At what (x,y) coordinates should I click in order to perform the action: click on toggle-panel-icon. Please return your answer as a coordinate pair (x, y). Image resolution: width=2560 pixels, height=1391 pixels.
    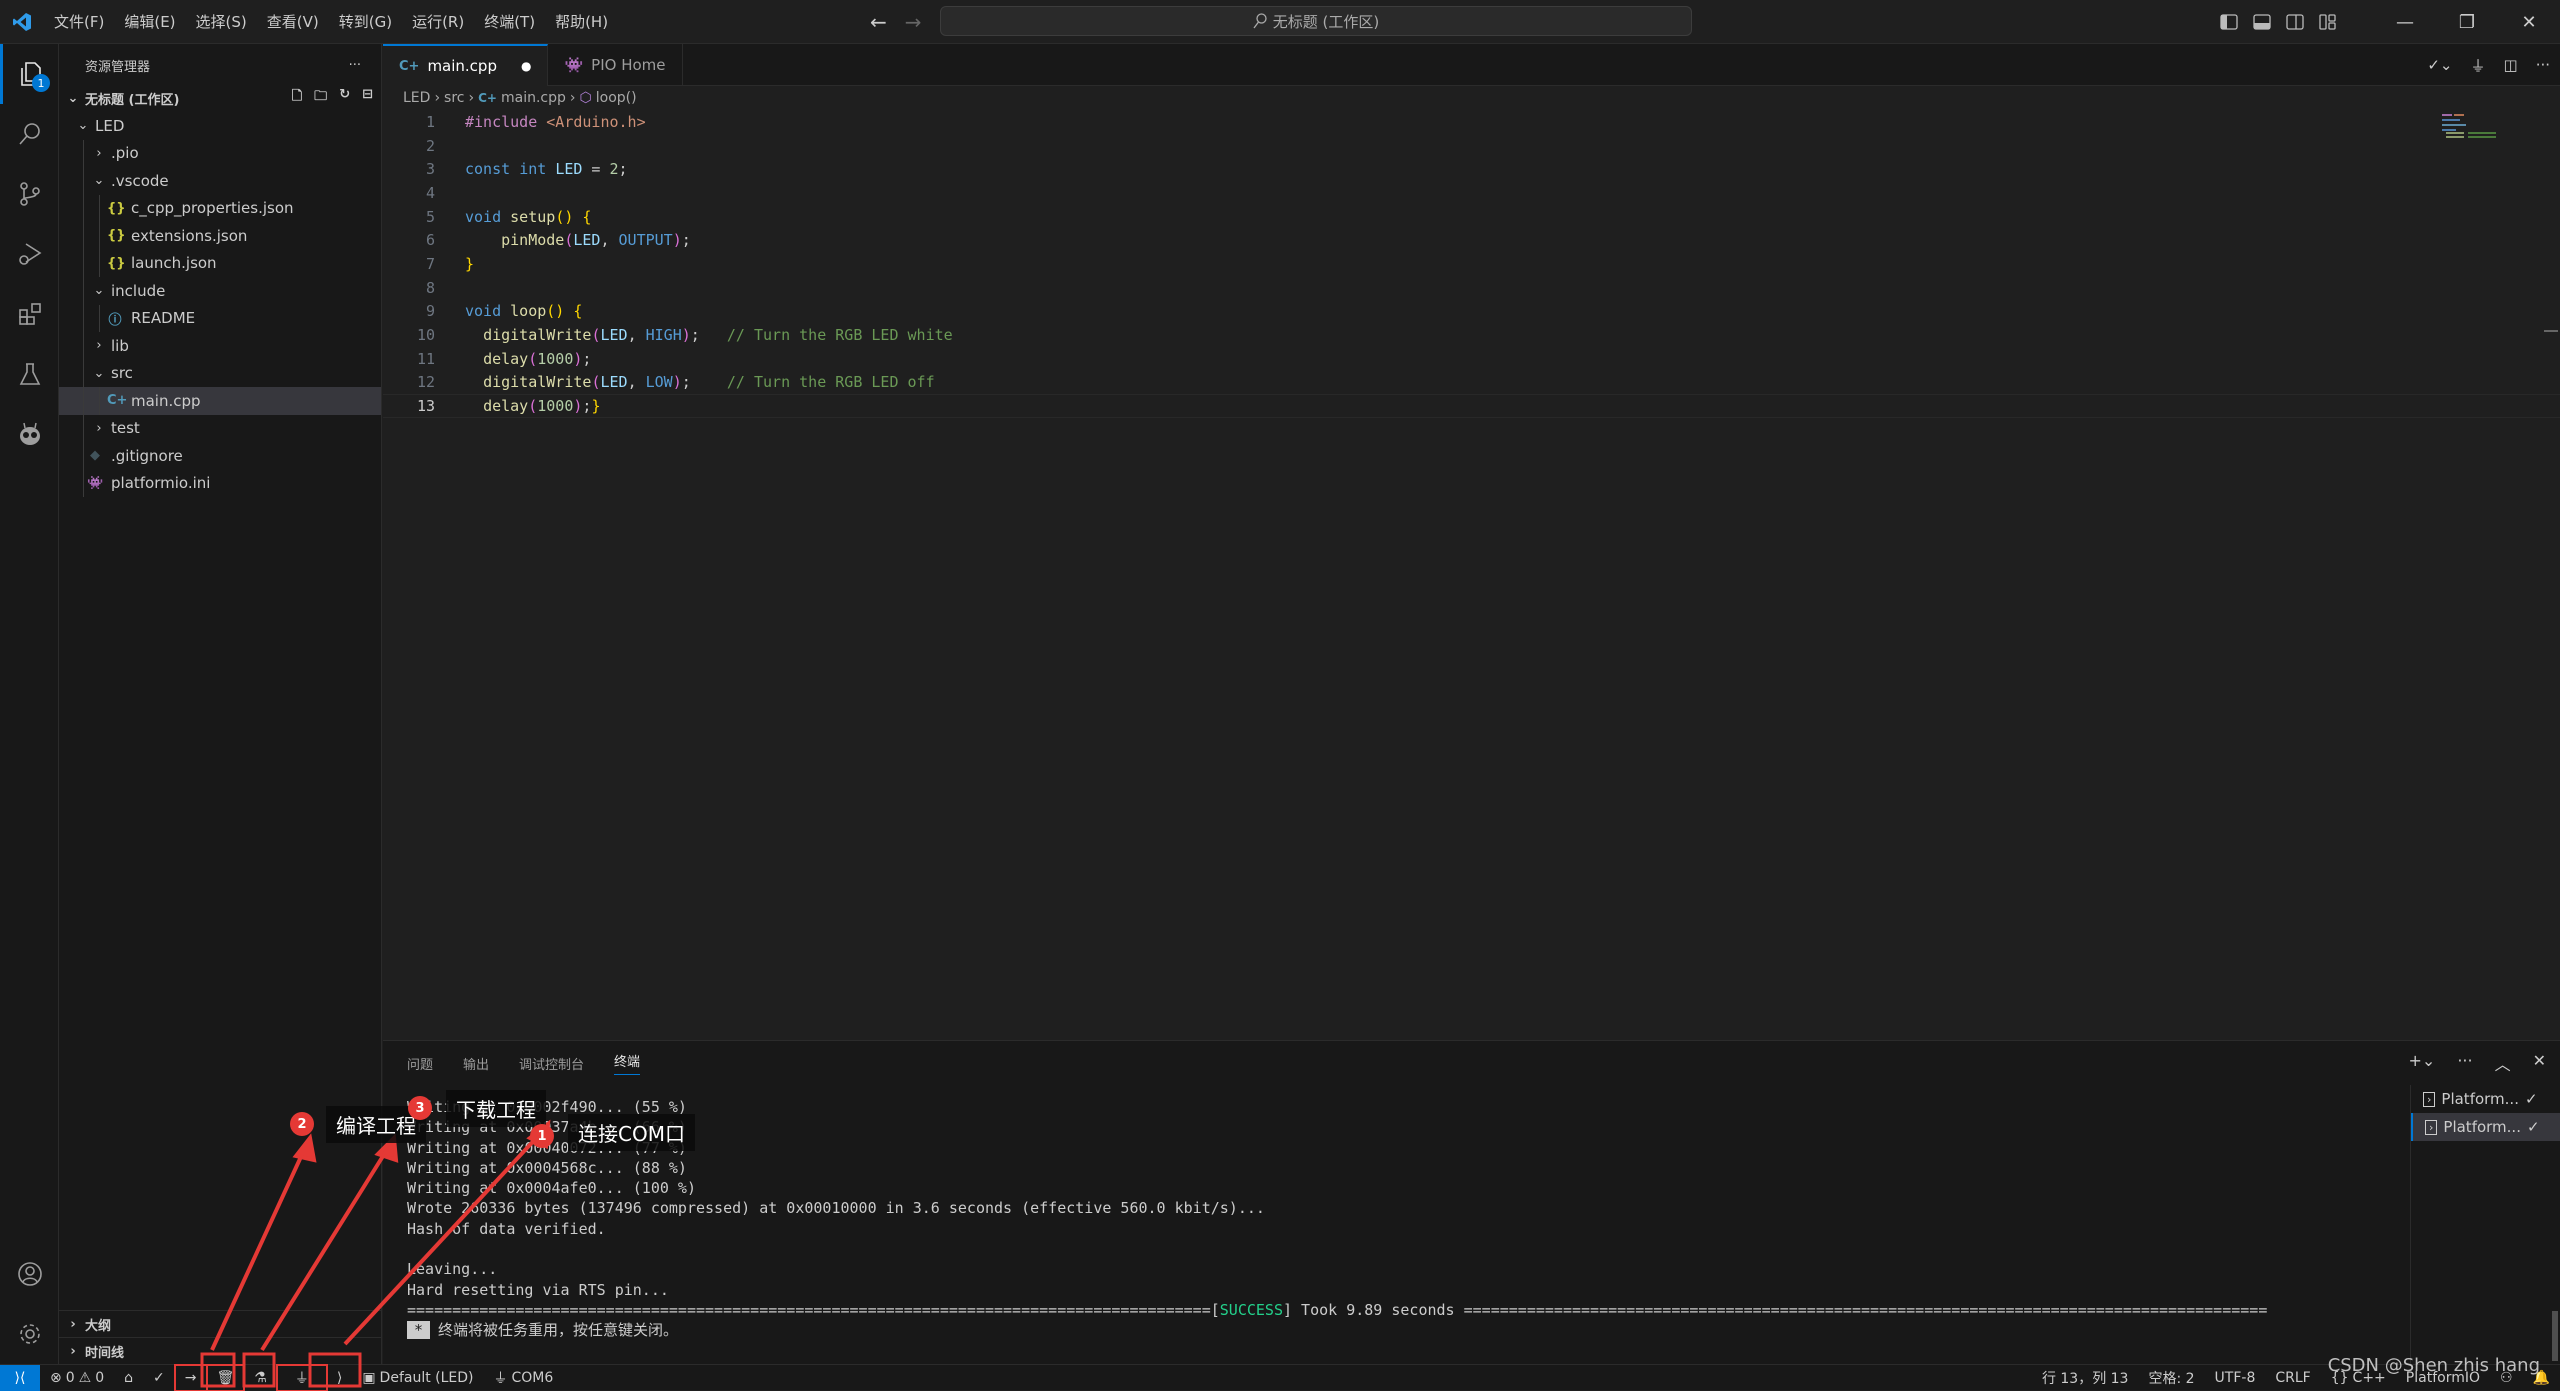
    Looking at the image, I should click on (2261, 22).